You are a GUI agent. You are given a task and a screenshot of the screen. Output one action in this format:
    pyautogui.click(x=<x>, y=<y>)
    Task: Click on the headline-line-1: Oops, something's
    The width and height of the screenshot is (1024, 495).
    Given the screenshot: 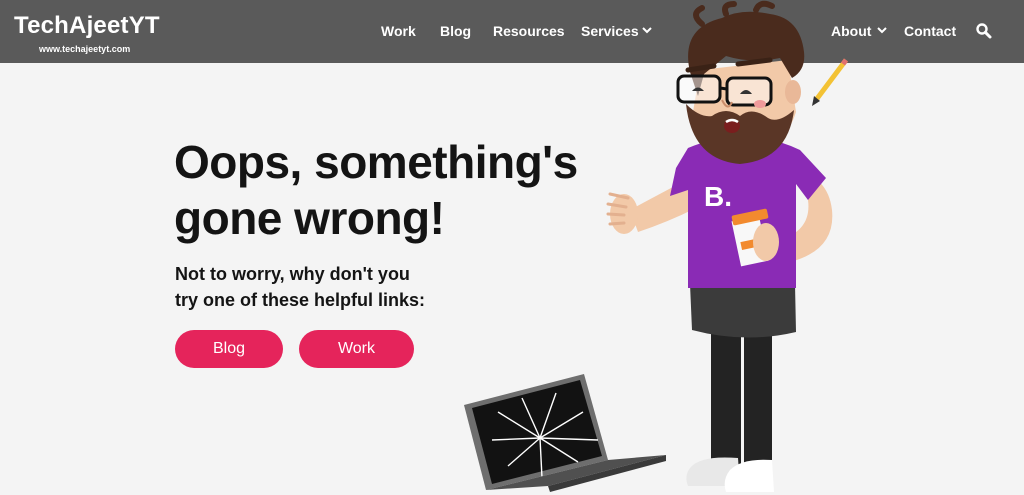 What is the action you would take?
    pyautogui.click(x=376, y=162)
    